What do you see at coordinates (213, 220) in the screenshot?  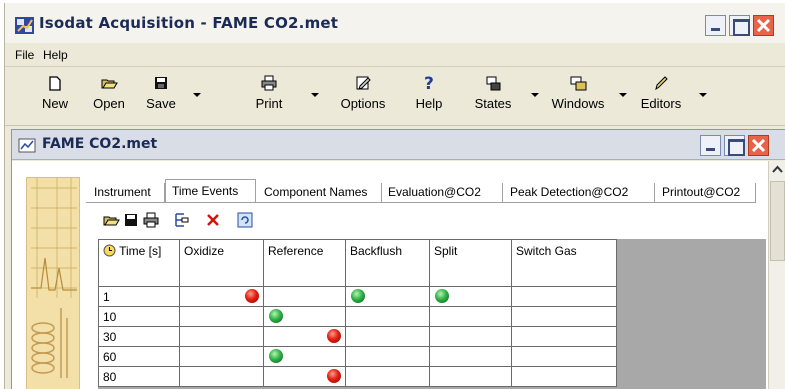 I see `delete-icon` at bounding box center [213, 220].